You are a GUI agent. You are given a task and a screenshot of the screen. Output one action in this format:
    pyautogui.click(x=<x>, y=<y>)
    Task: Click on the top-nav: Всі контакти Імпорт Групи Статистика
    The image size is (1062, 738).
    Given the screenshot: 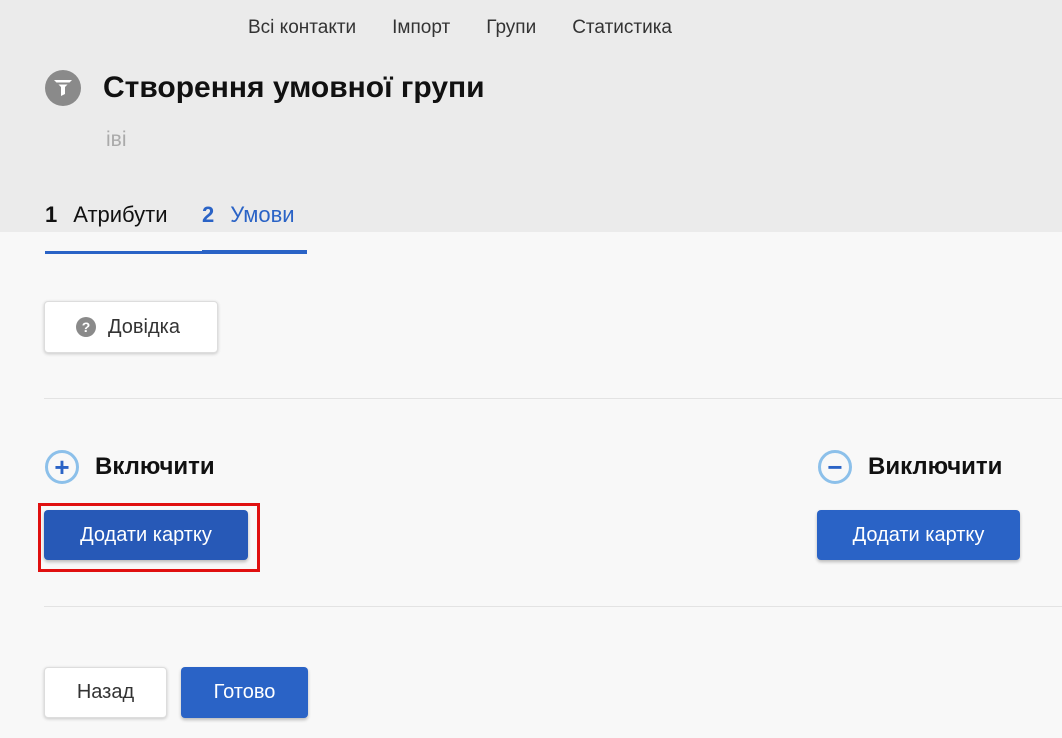 What is the action you would take?
    pyautogui.click(x=460, y=28)
    